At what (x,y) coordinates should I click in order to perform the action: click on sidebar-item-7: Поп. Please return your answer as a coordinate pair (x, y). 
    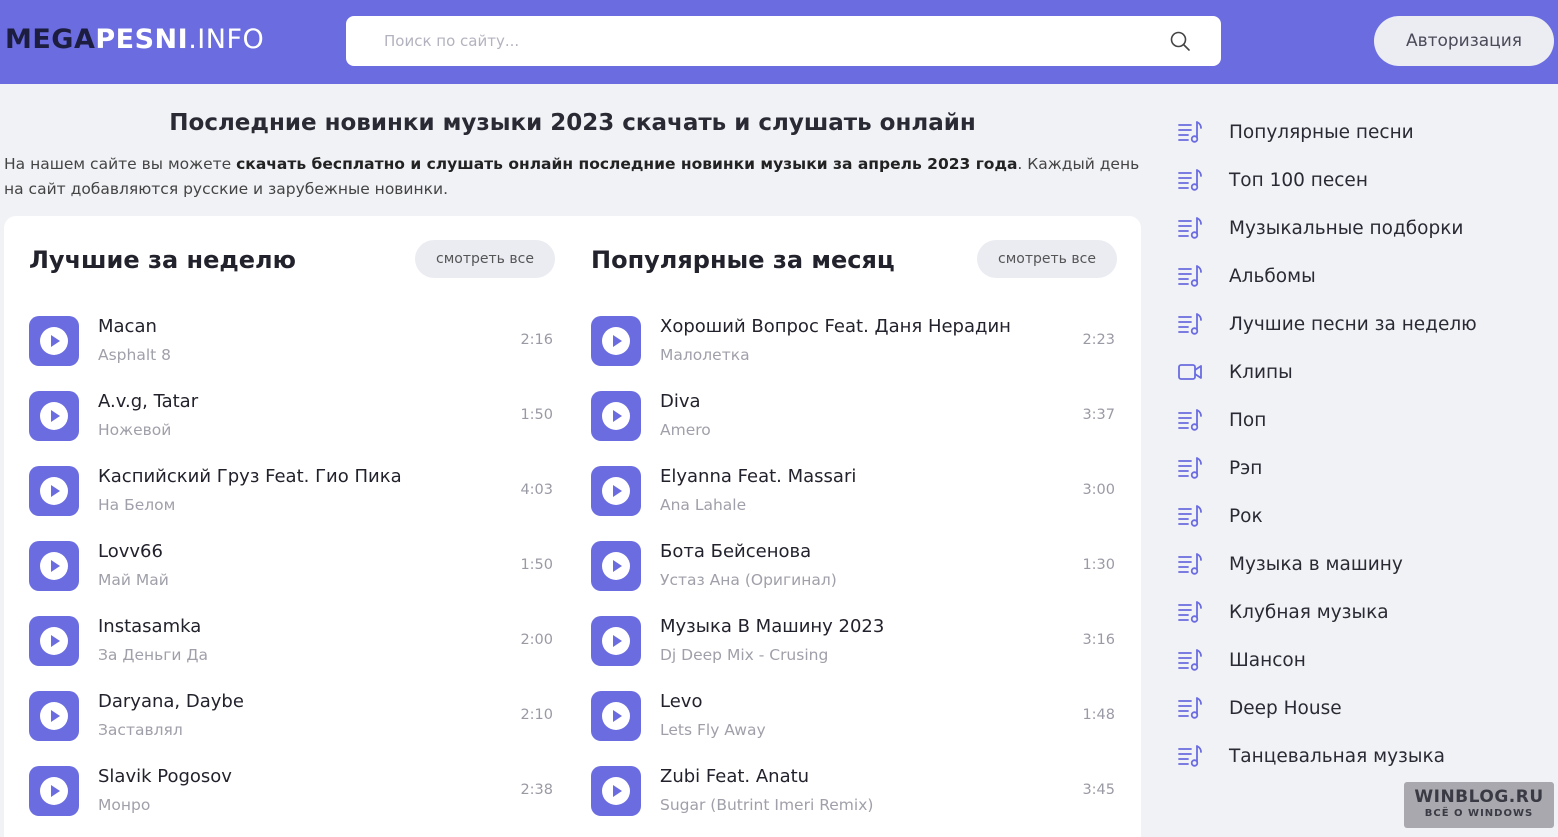
    Looking at the image, I should click on (1361, 421).